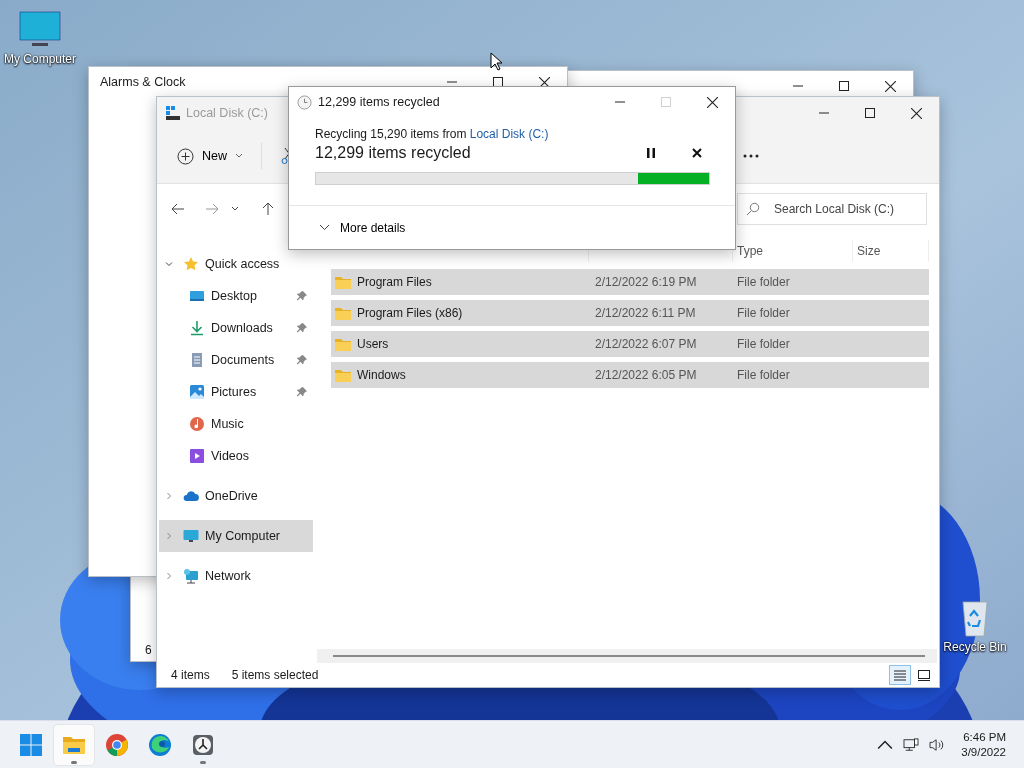  I want to click on volume-icon, so click(937, 744).